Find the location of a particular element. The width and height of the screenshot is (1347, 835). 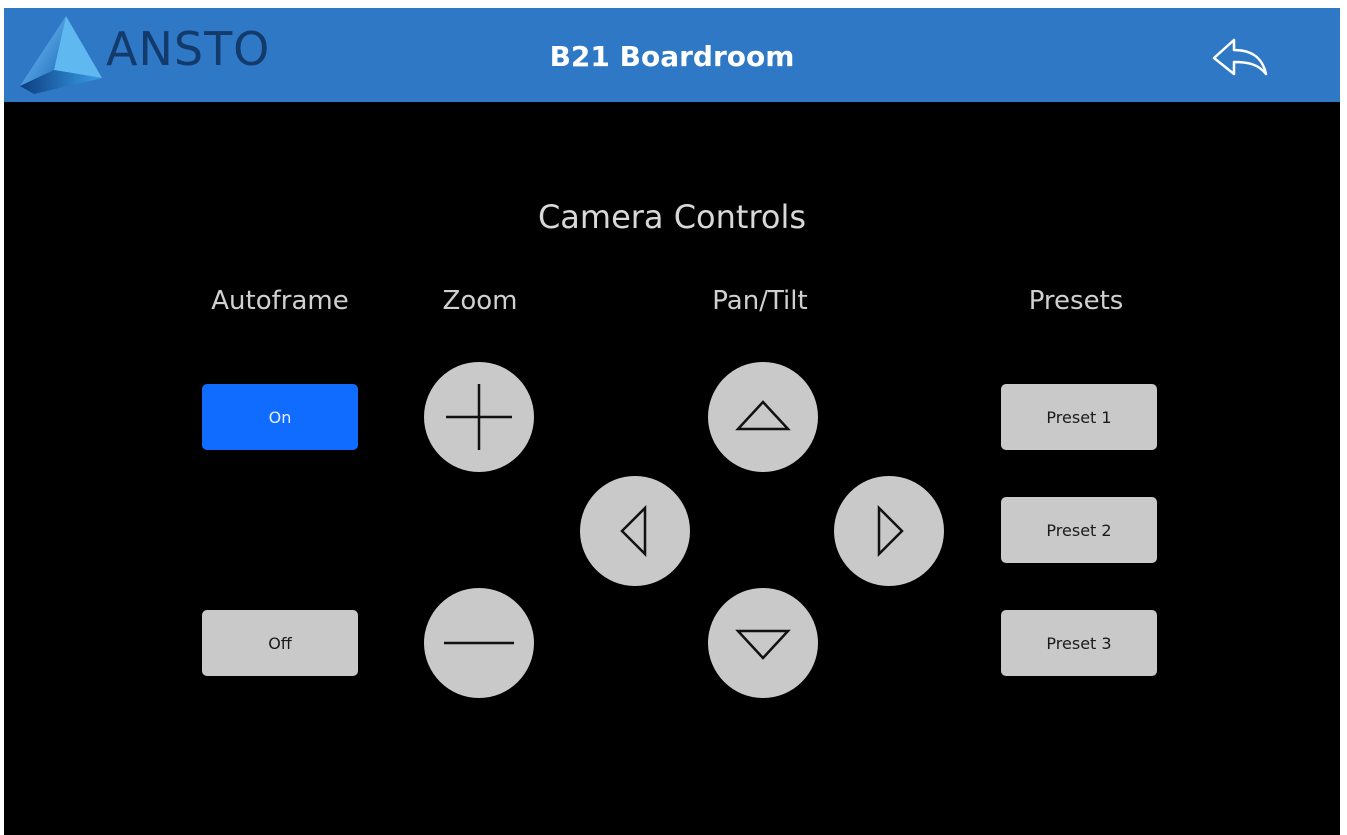

preset-3-button: Preset 3 is located at coordinates (1079, 643).